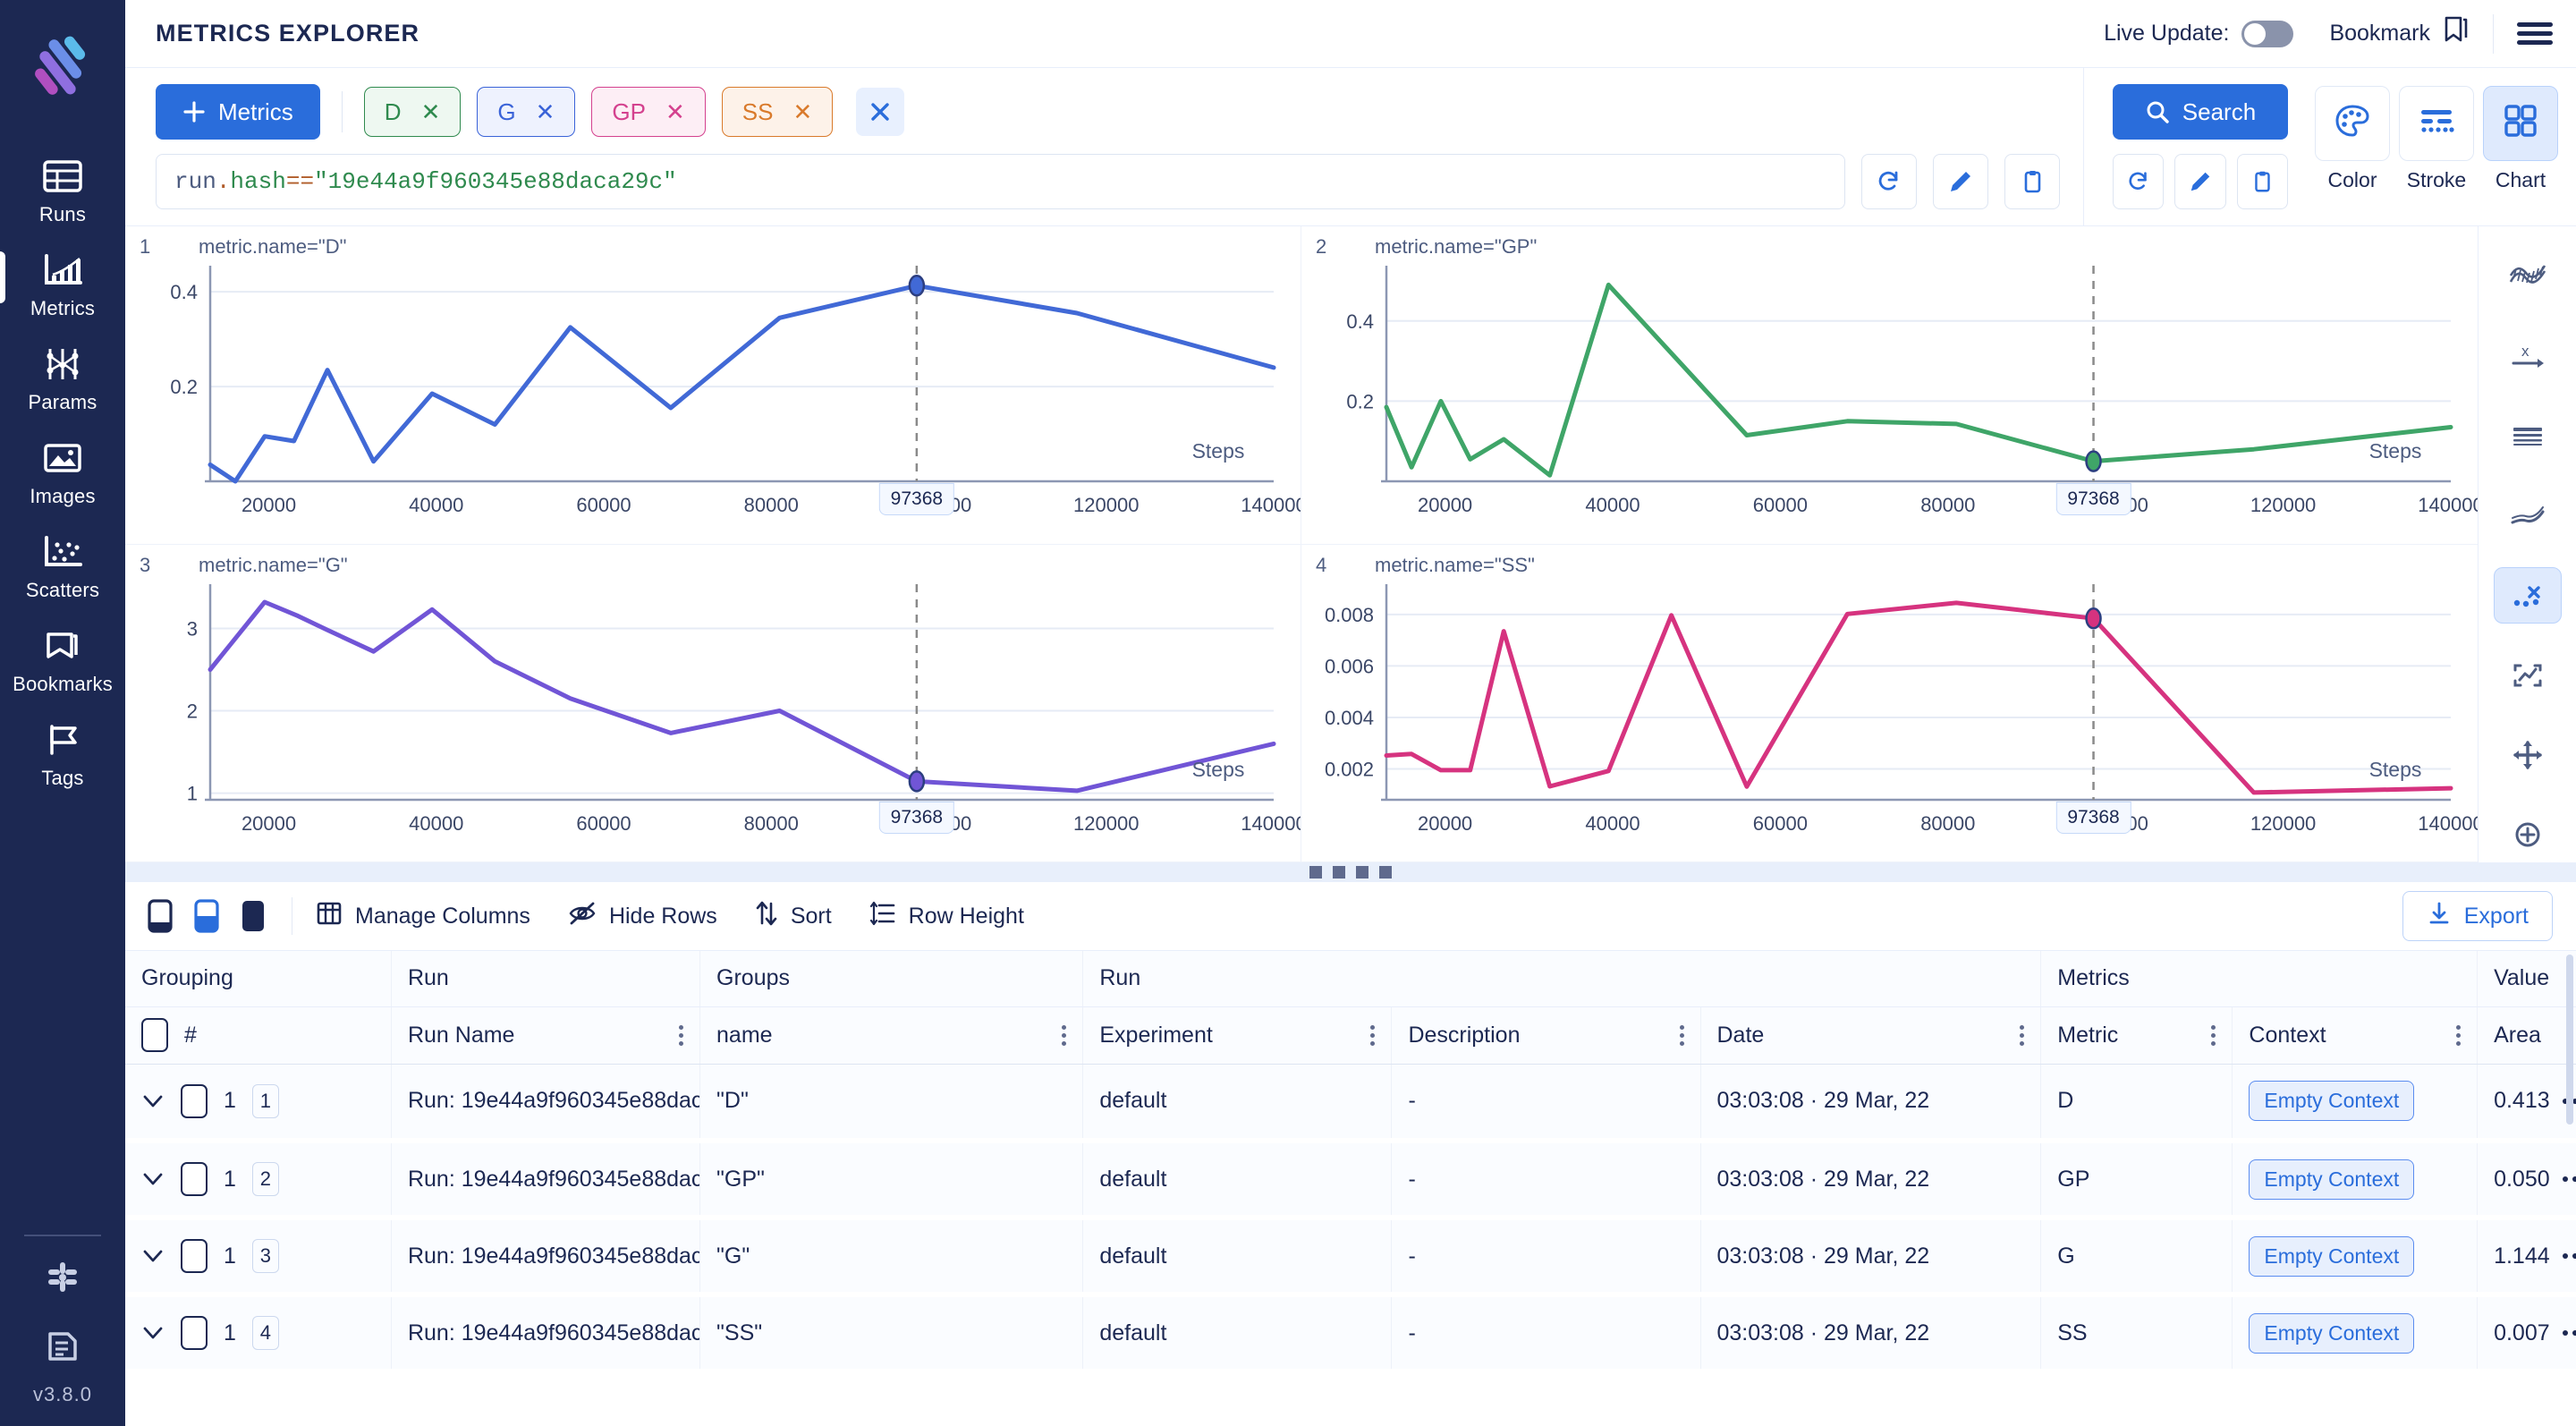  What do you see at coordinates (2200, 112) in the screenshot?
I see `search-button: Search` at bounding box center [2200, 112].